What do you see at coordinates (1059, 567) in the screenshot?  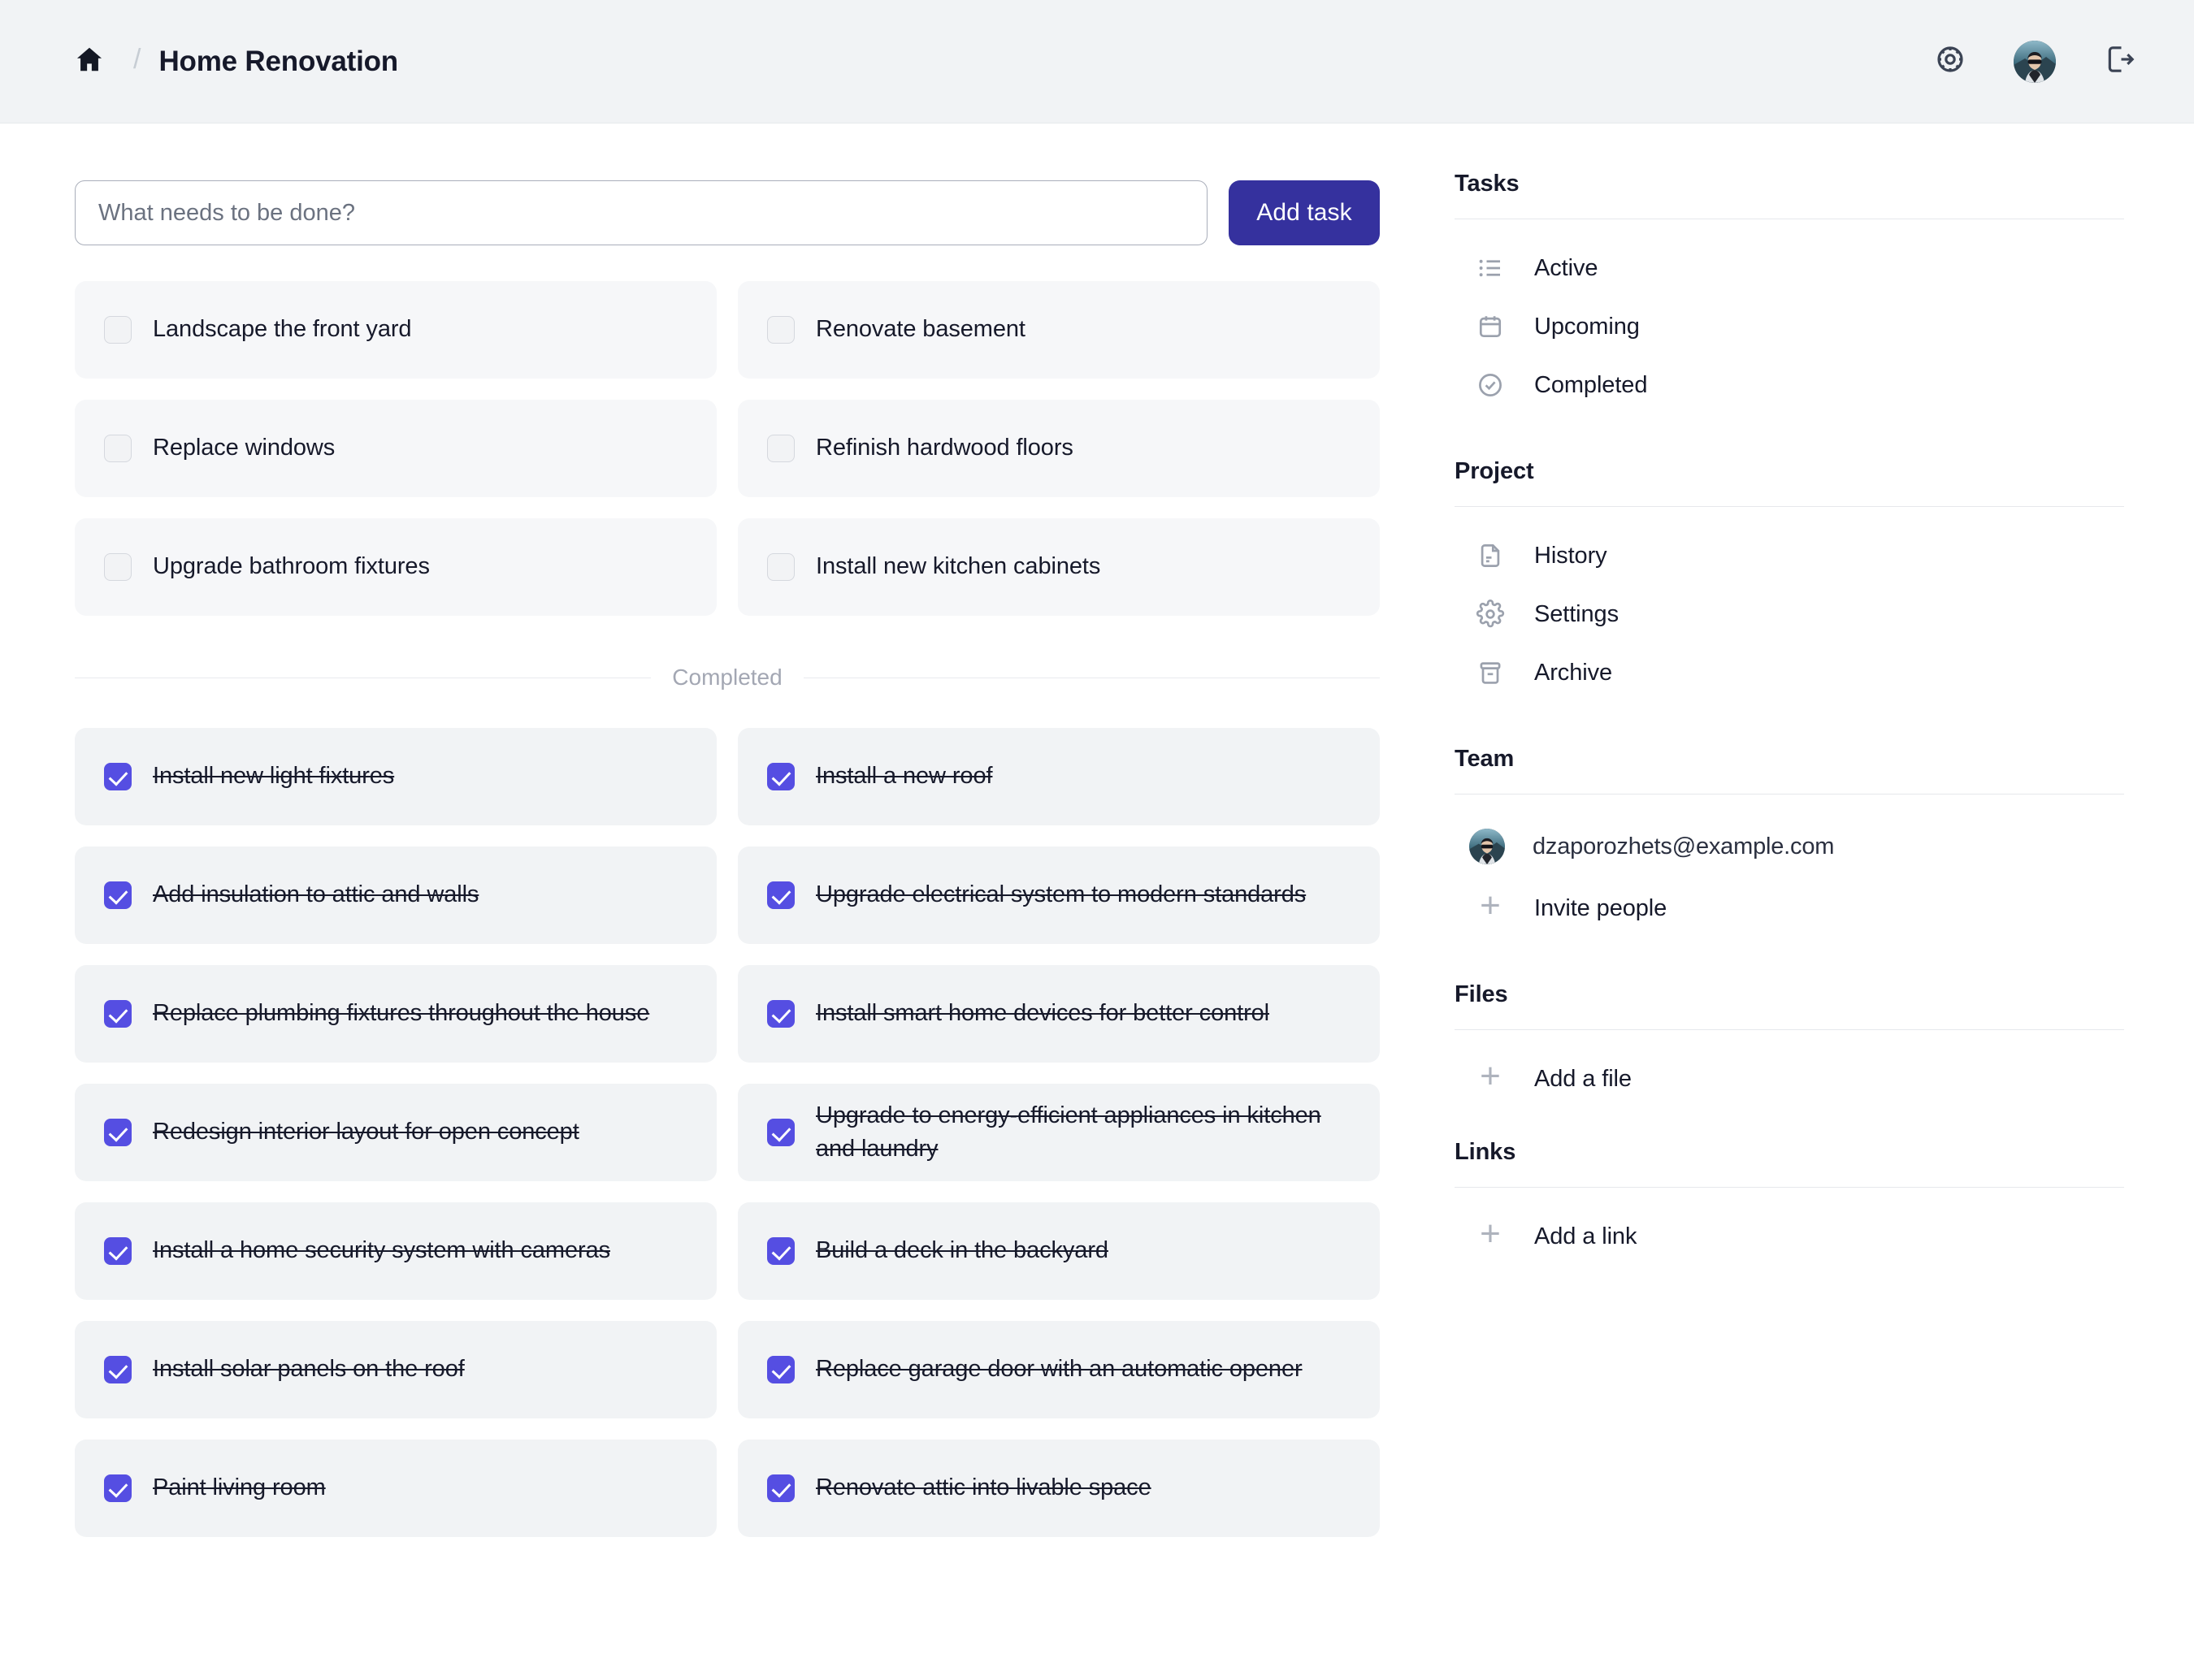 I see `active-task-card: Install new kitchen cabinets` at bounding box center [1059, 567].